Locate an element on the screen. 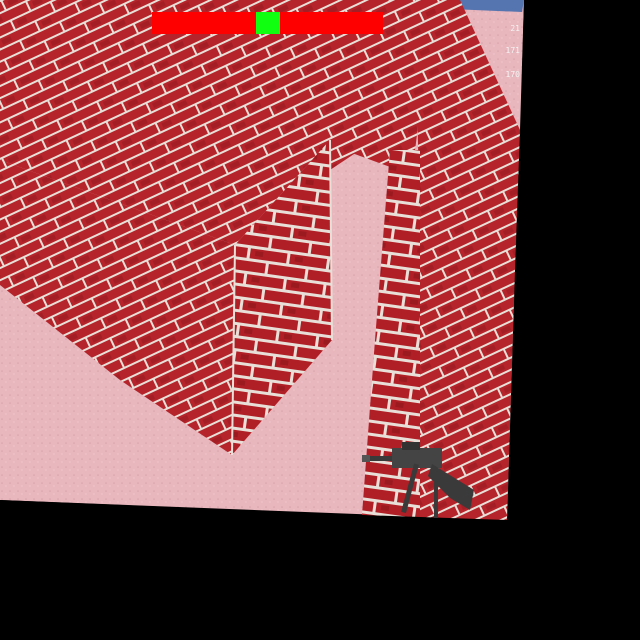 This screenshot has width=640, height=640. health-bar-marker is located at coordinates (268, 23).